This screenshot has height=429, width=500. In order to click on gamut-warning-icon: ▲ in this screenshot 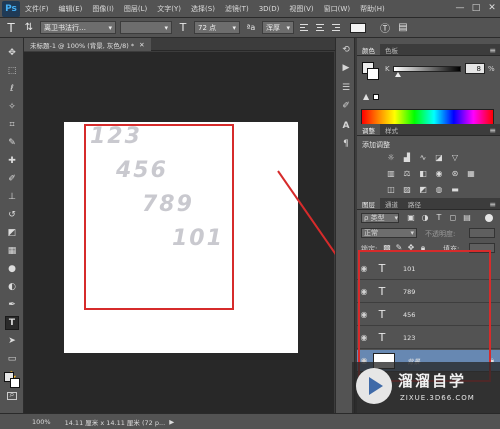, I will do `click(366, 96)`.